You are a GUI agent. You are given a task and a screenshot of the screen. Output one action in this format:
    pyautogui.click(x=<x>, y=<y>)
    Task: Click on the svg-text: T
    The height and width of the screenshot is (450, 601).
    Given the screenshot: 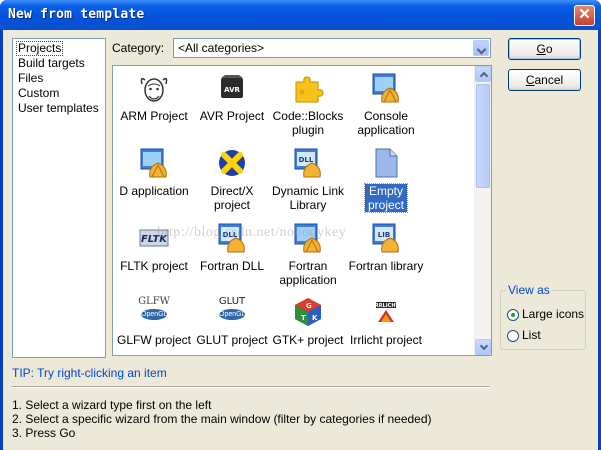 What is the action you would take?
    pyautogui.click(x=303, y=318)
    